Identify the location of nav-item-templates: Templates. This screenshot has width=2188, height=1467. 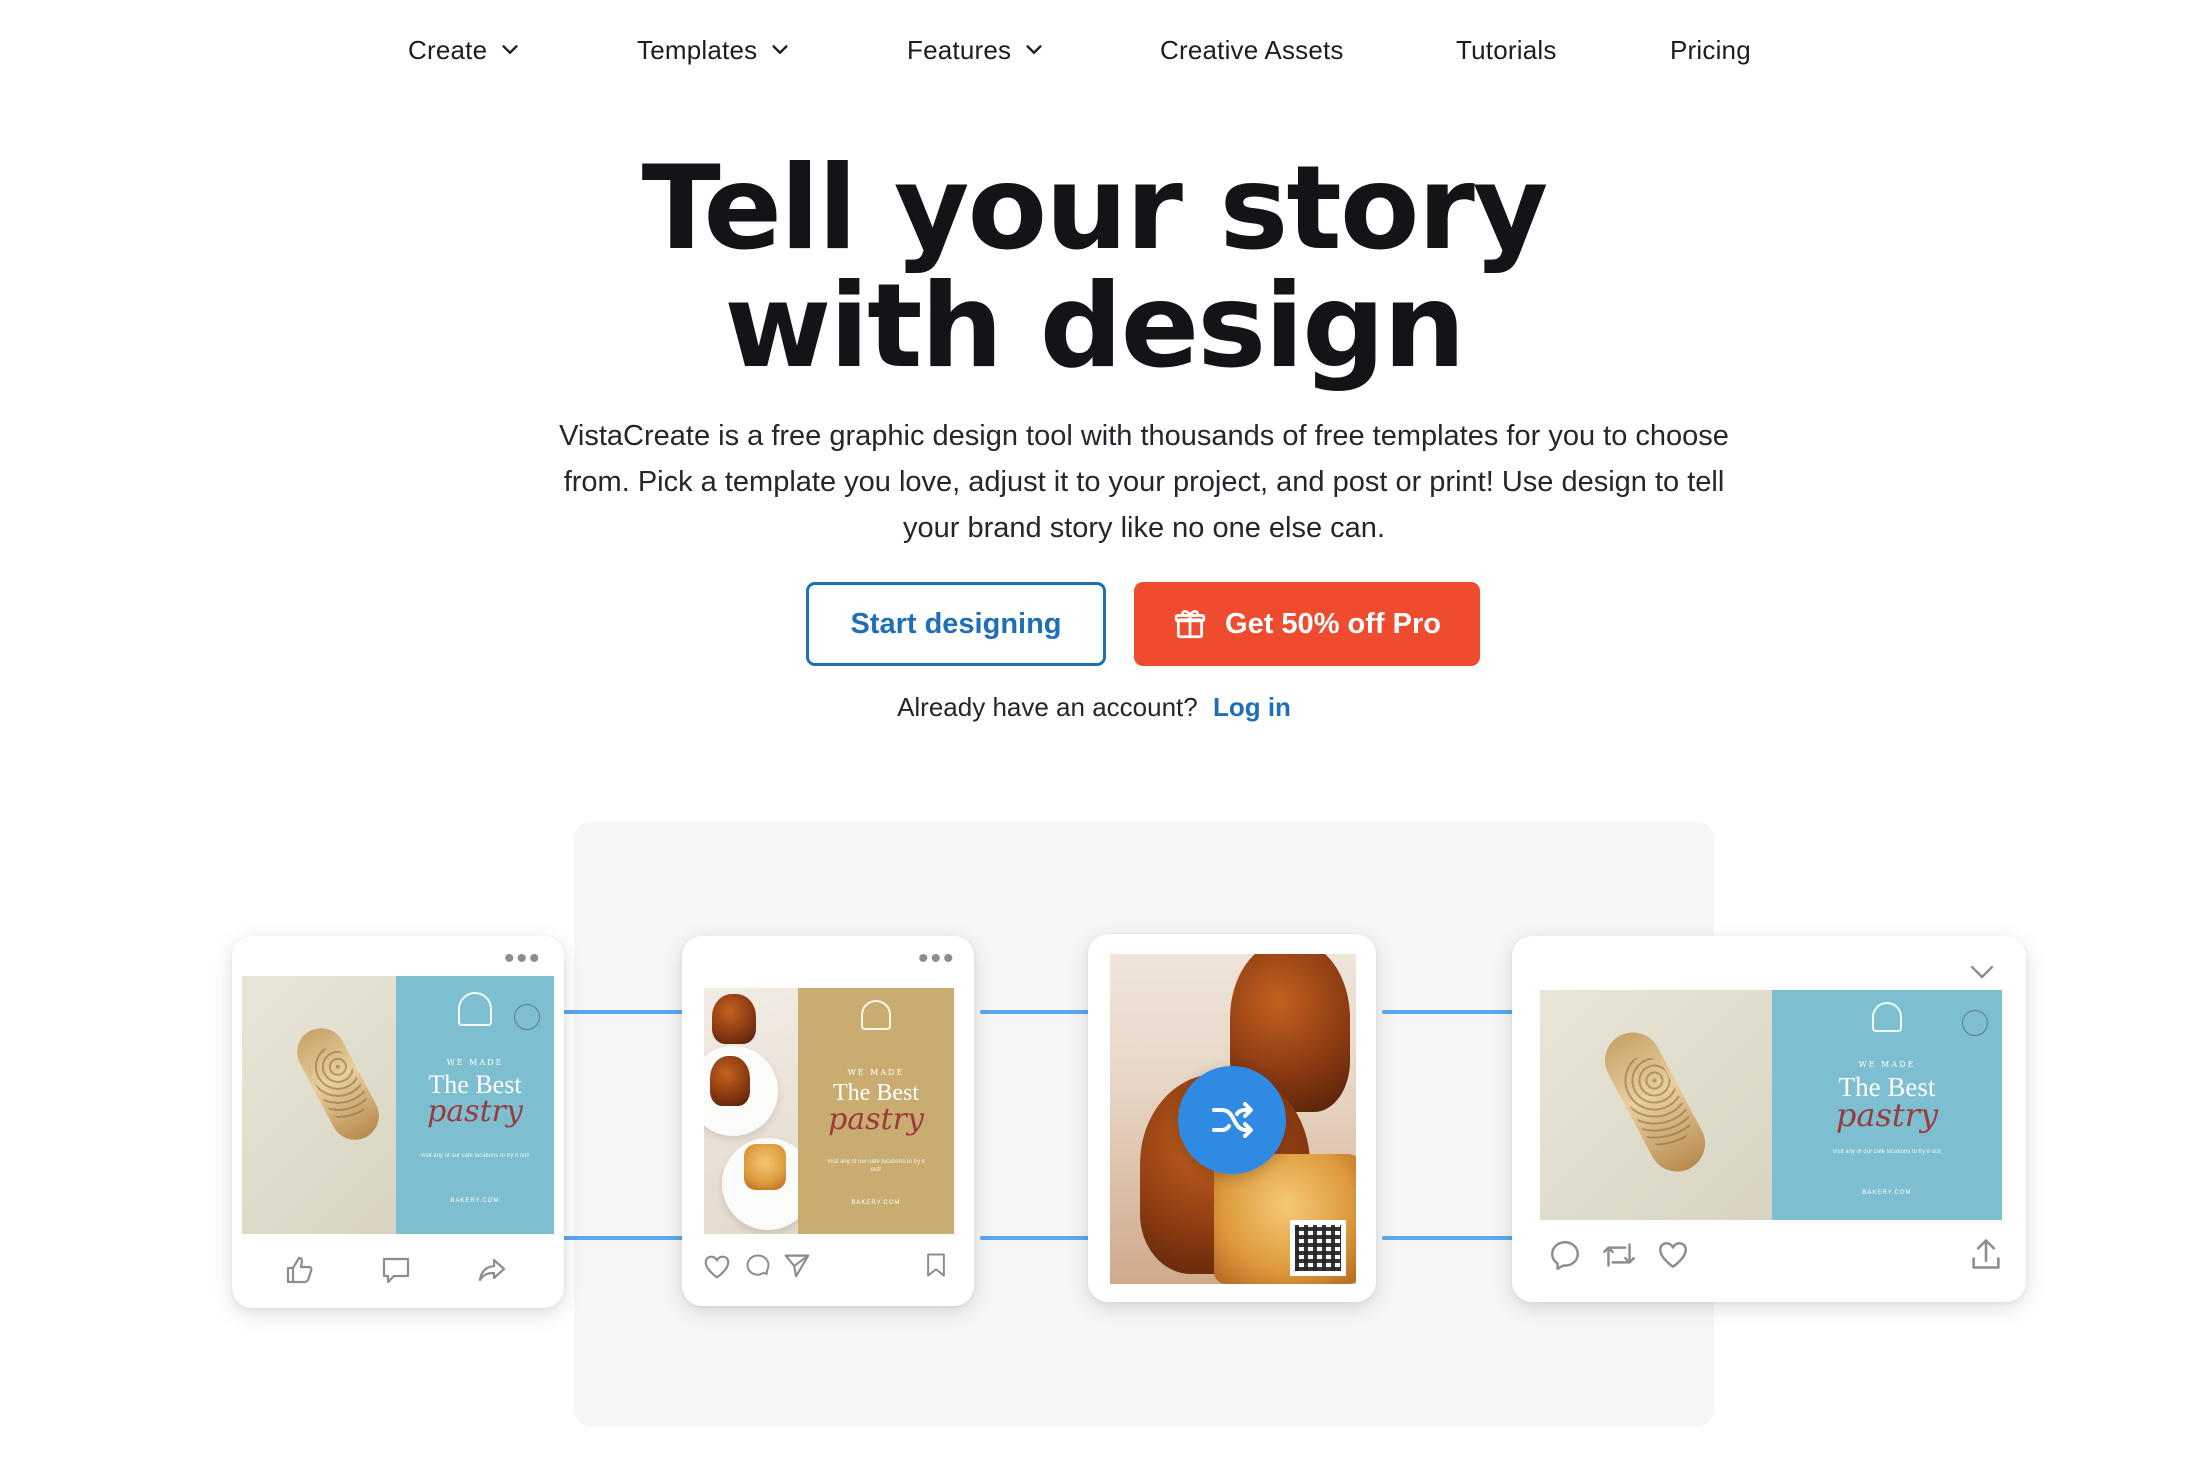
(714, 50).